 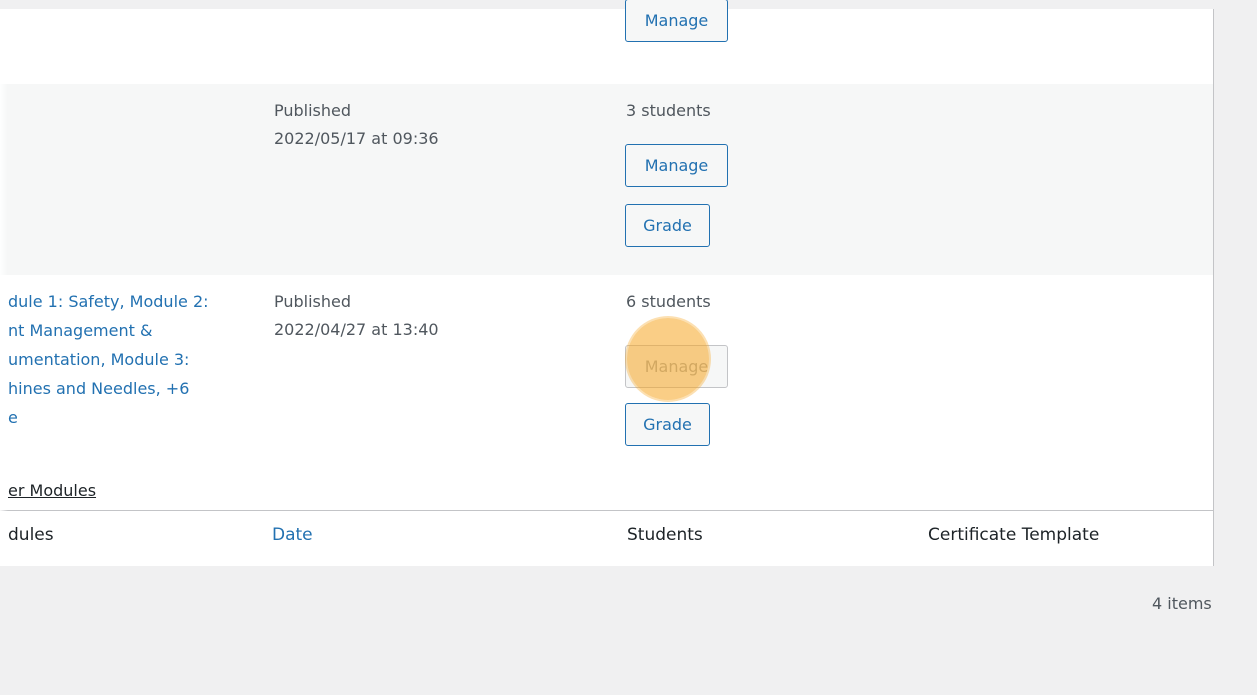 What do you see at coordinates (1014, 535) in the screenshot?
I see `column-header-certificate-template: Certificate Template` at bounding box center [1014, 535].